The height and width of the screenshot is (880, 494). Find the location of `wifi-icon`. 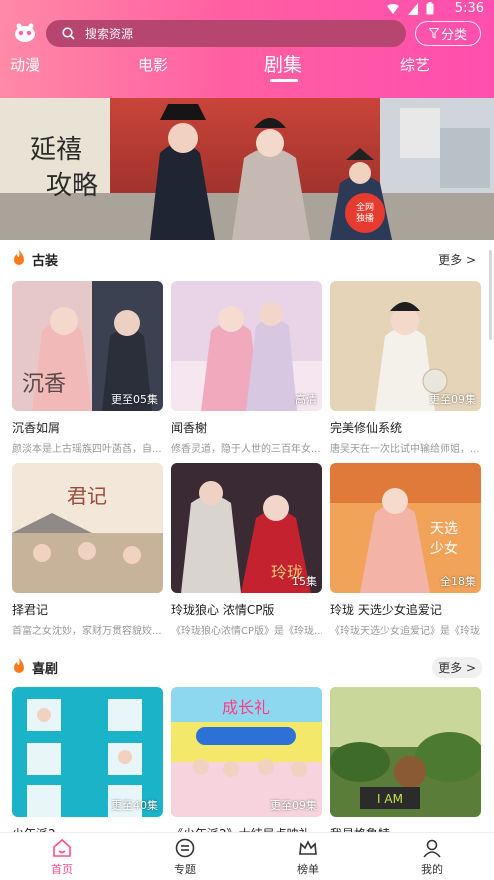

wifi-icon is located at coordinates (393, 8).